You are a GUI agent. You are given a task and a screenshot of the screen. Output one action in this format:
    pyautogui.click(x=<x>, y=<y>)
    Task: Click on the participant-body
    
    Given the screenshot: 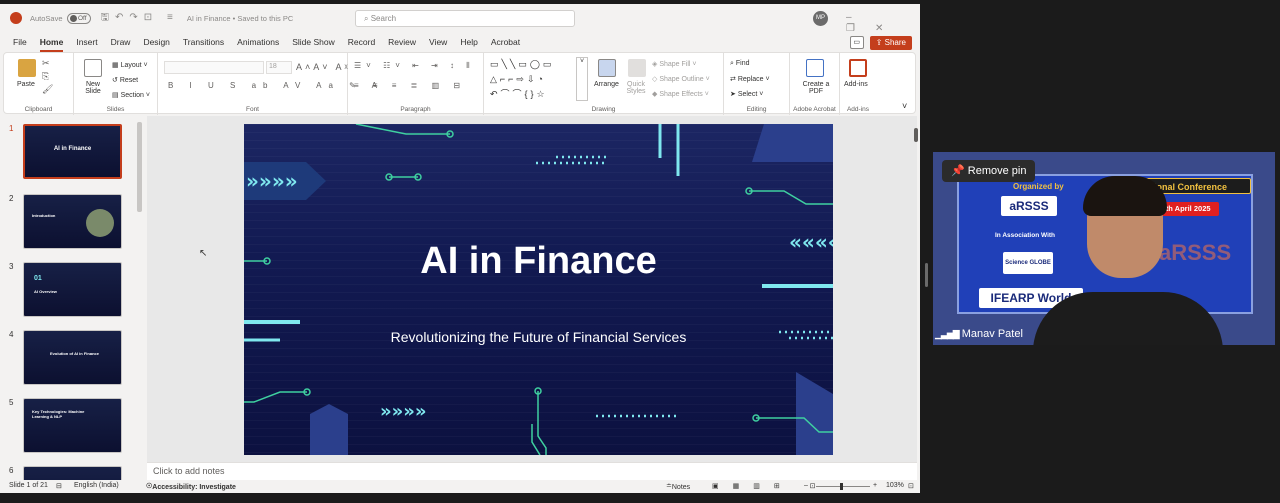 What is the action you would take?
    pyautogui.click(x=1128, y=318)
    